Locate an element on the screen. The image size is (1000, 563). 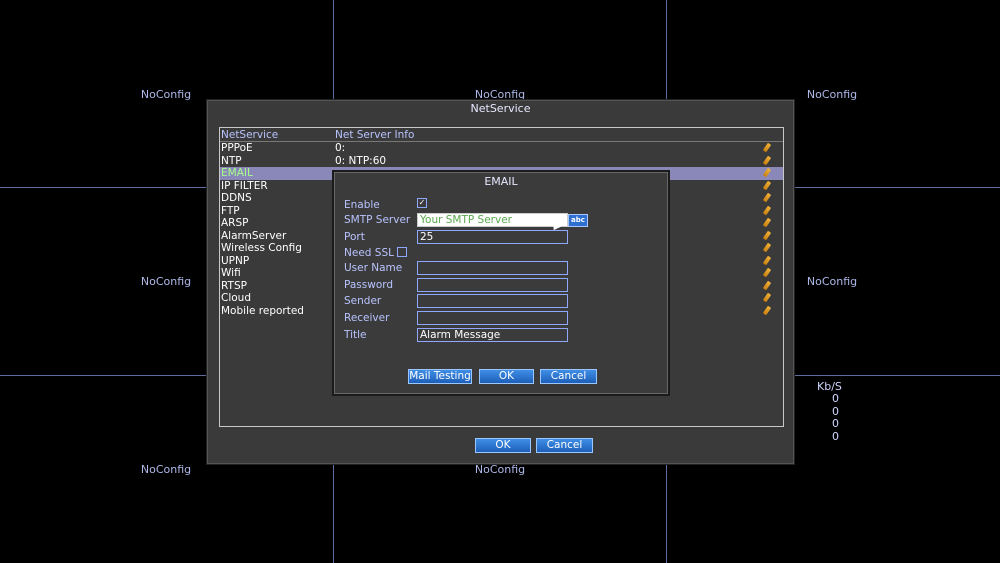
email-cancel-button: Cancel is located at coordinates (568, 376).